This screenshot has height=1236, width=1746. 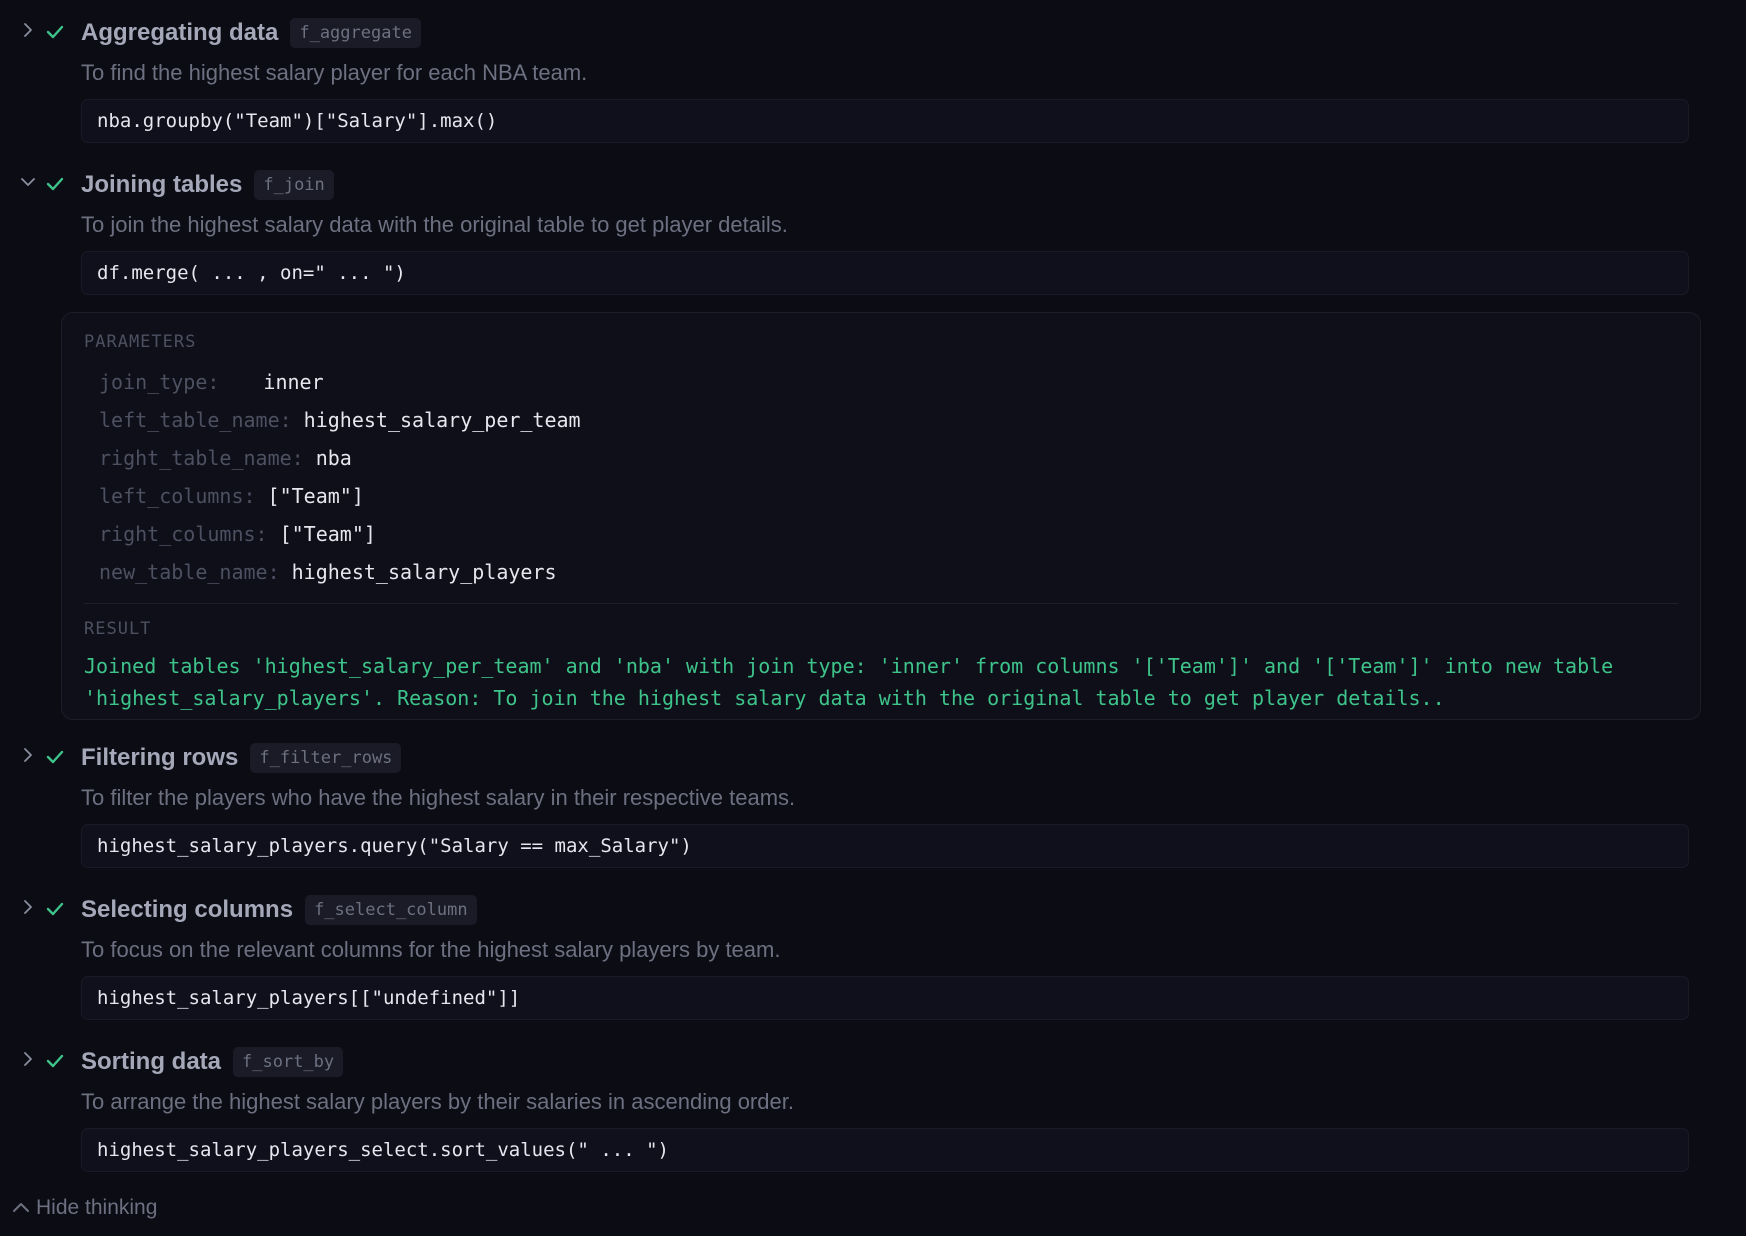 I want to click on step-title: Sorting data, so click(x=151, y=1061).